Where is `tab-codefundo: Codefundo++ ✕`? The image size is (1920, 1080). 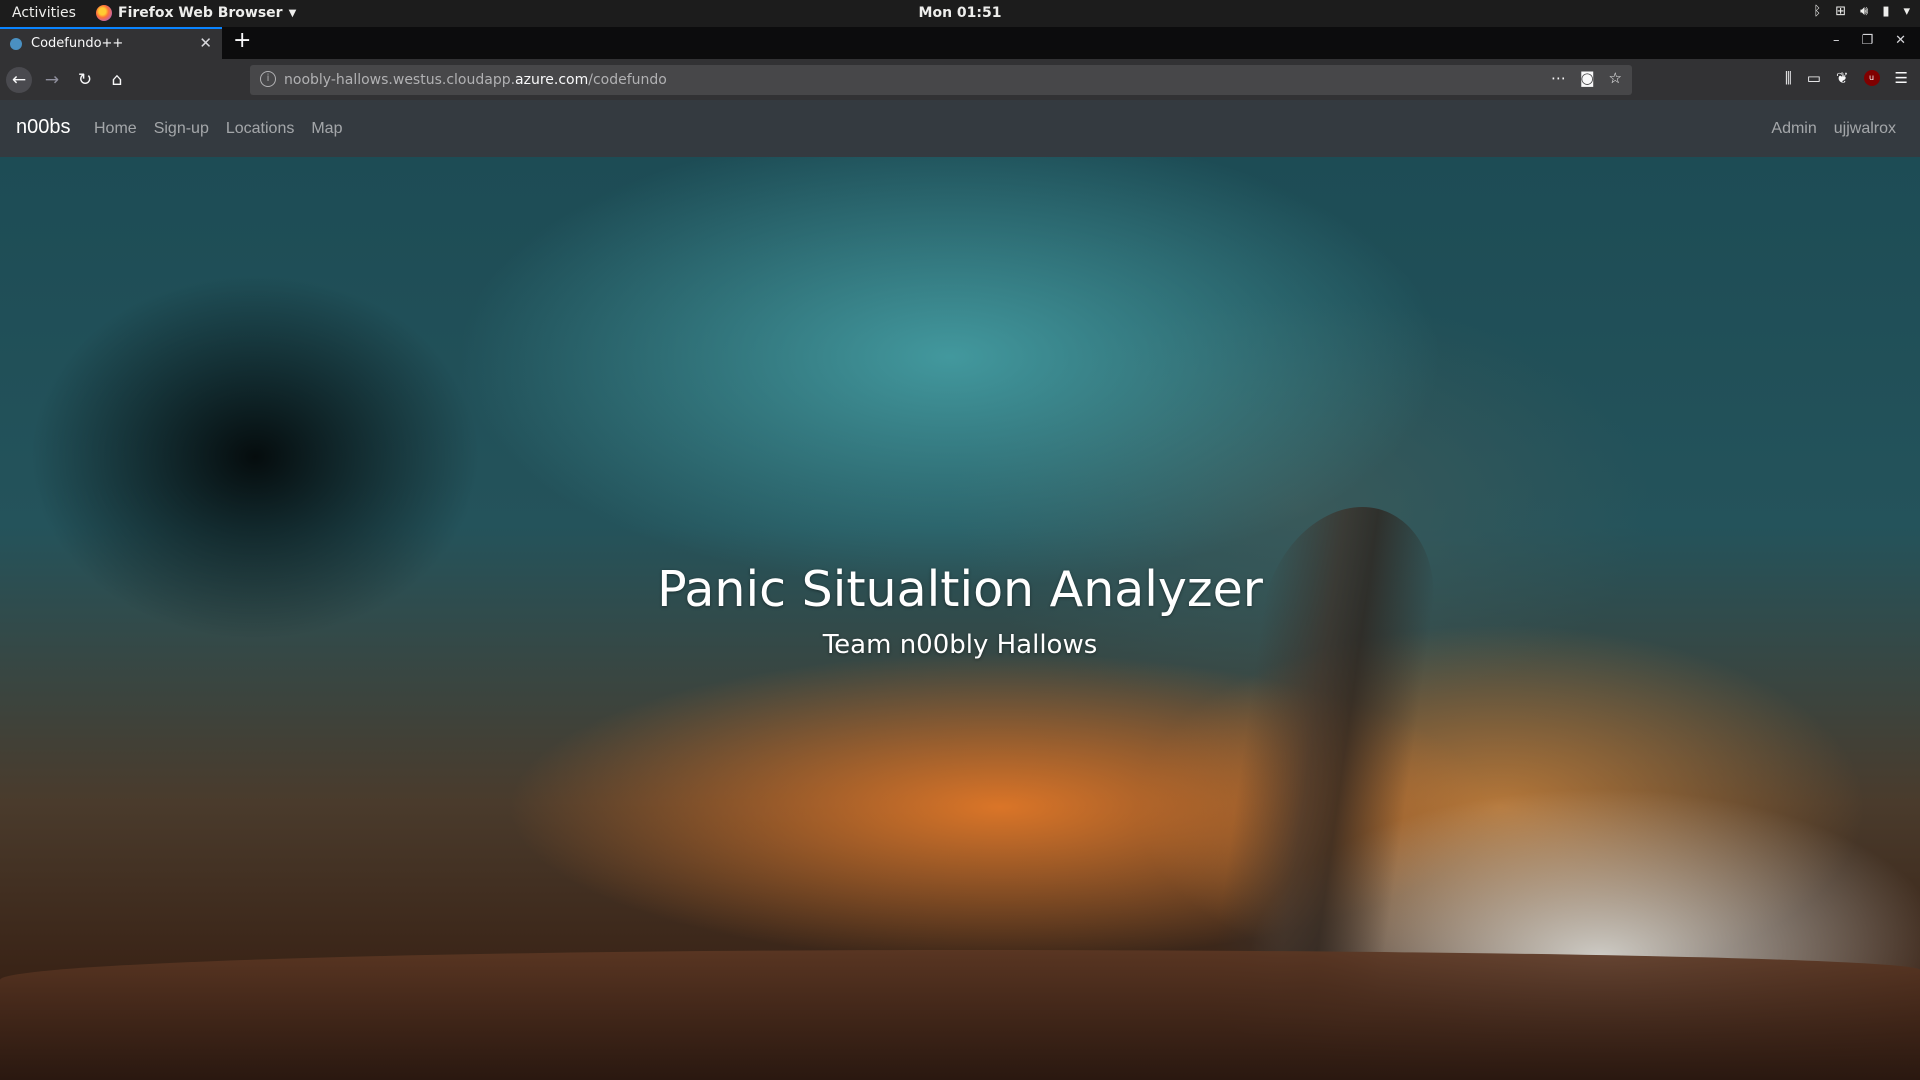 tab-codefundo: Codefundo++ ✕ is located at coordinates (111, 43).